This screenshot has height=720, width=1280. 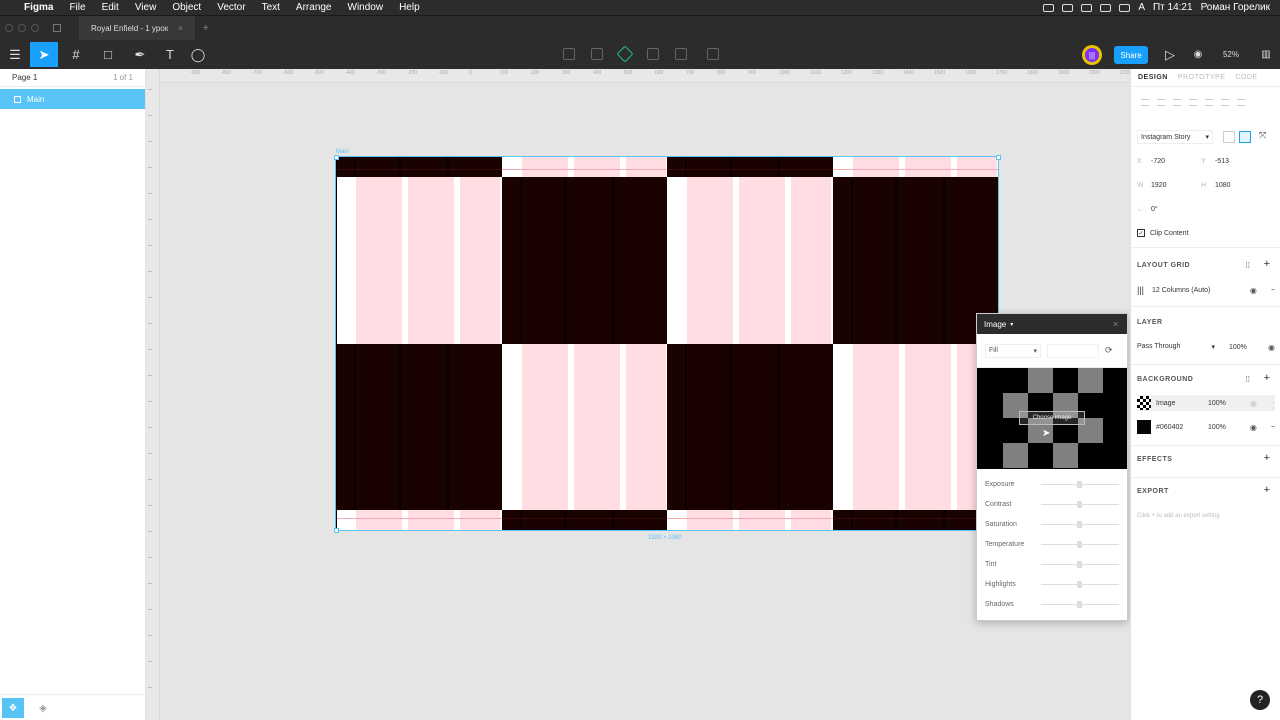 I want to click on landscape-icon, so click(x=1245, y=137).